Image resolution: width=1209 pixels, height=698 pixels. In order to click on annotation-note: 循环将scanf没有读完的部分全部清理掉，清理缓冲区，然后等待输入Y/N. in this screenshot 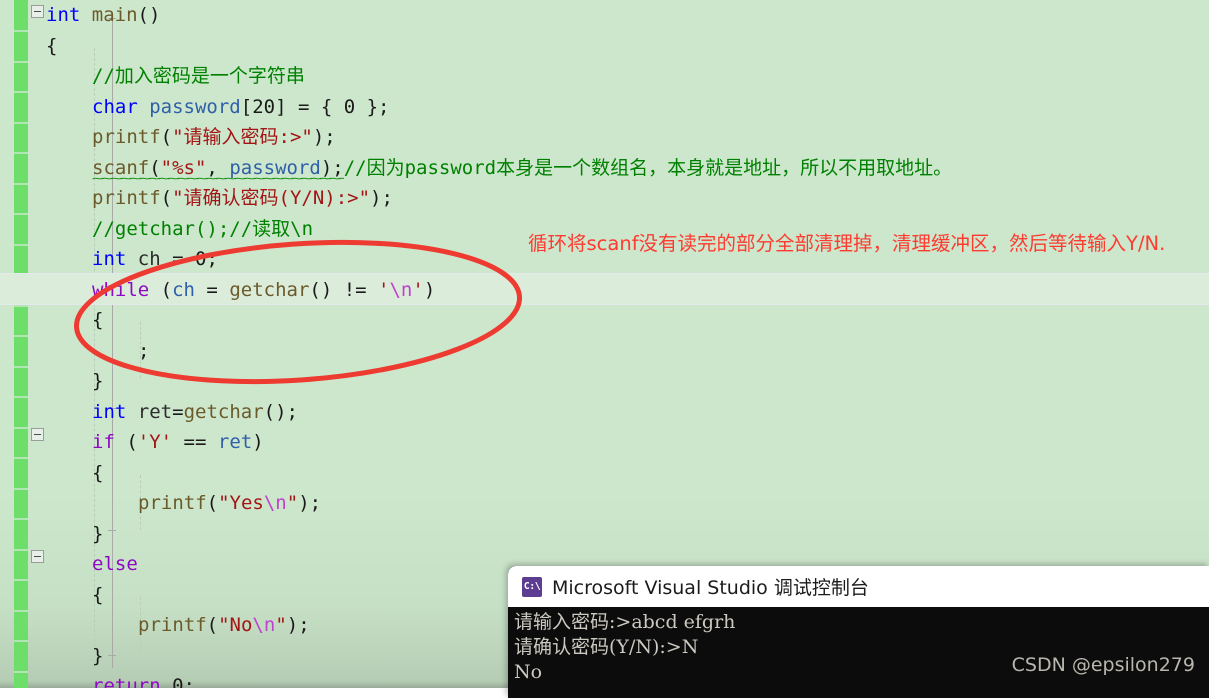, I will do `click(847, 243)`.